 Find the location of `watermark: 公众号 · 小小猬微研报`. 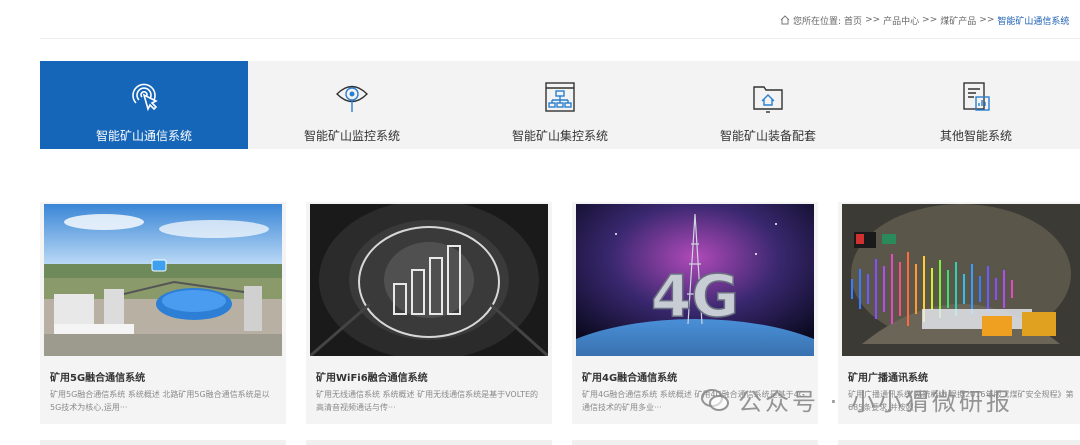

watermark: 公众号 · 小小猬微研报 is located at coordinates (856, 399).